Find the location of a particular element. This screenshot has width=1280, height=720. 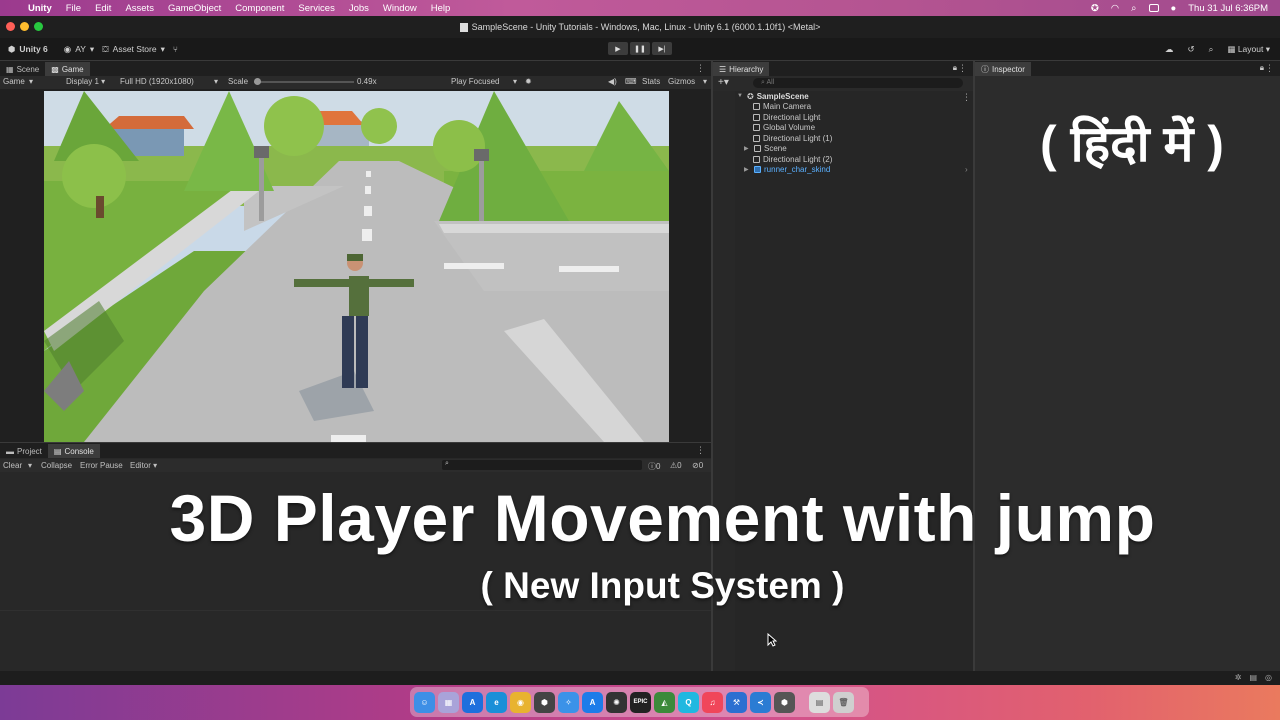

menu-help: Help is located at coordinates (441, 8).